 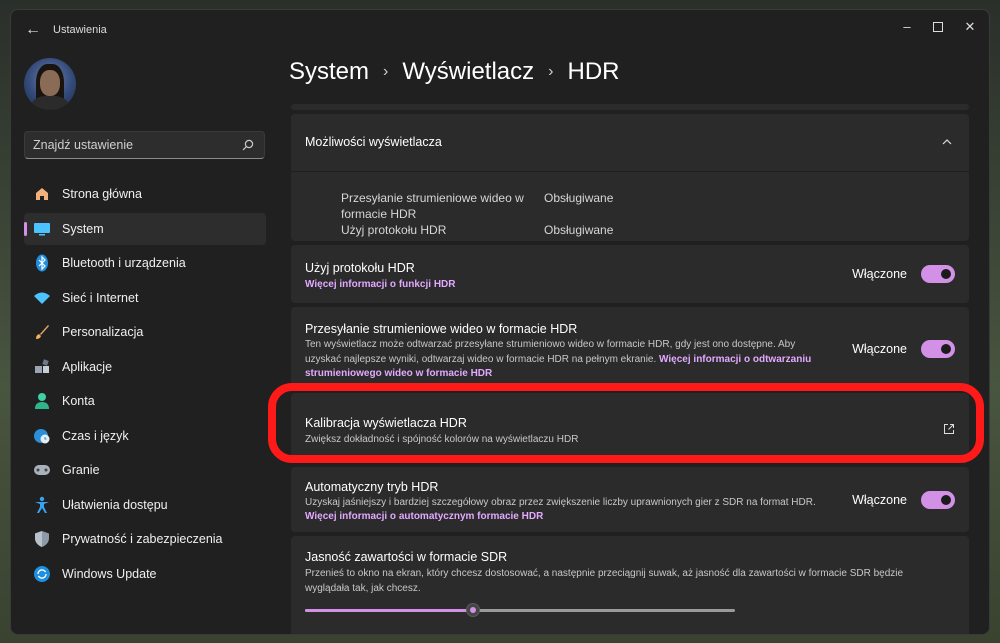 What do you see at coordinates (145, 194) in the screenshot?
I see `sidebar-item-home: Strona główna` at bounding box center [145, 194].